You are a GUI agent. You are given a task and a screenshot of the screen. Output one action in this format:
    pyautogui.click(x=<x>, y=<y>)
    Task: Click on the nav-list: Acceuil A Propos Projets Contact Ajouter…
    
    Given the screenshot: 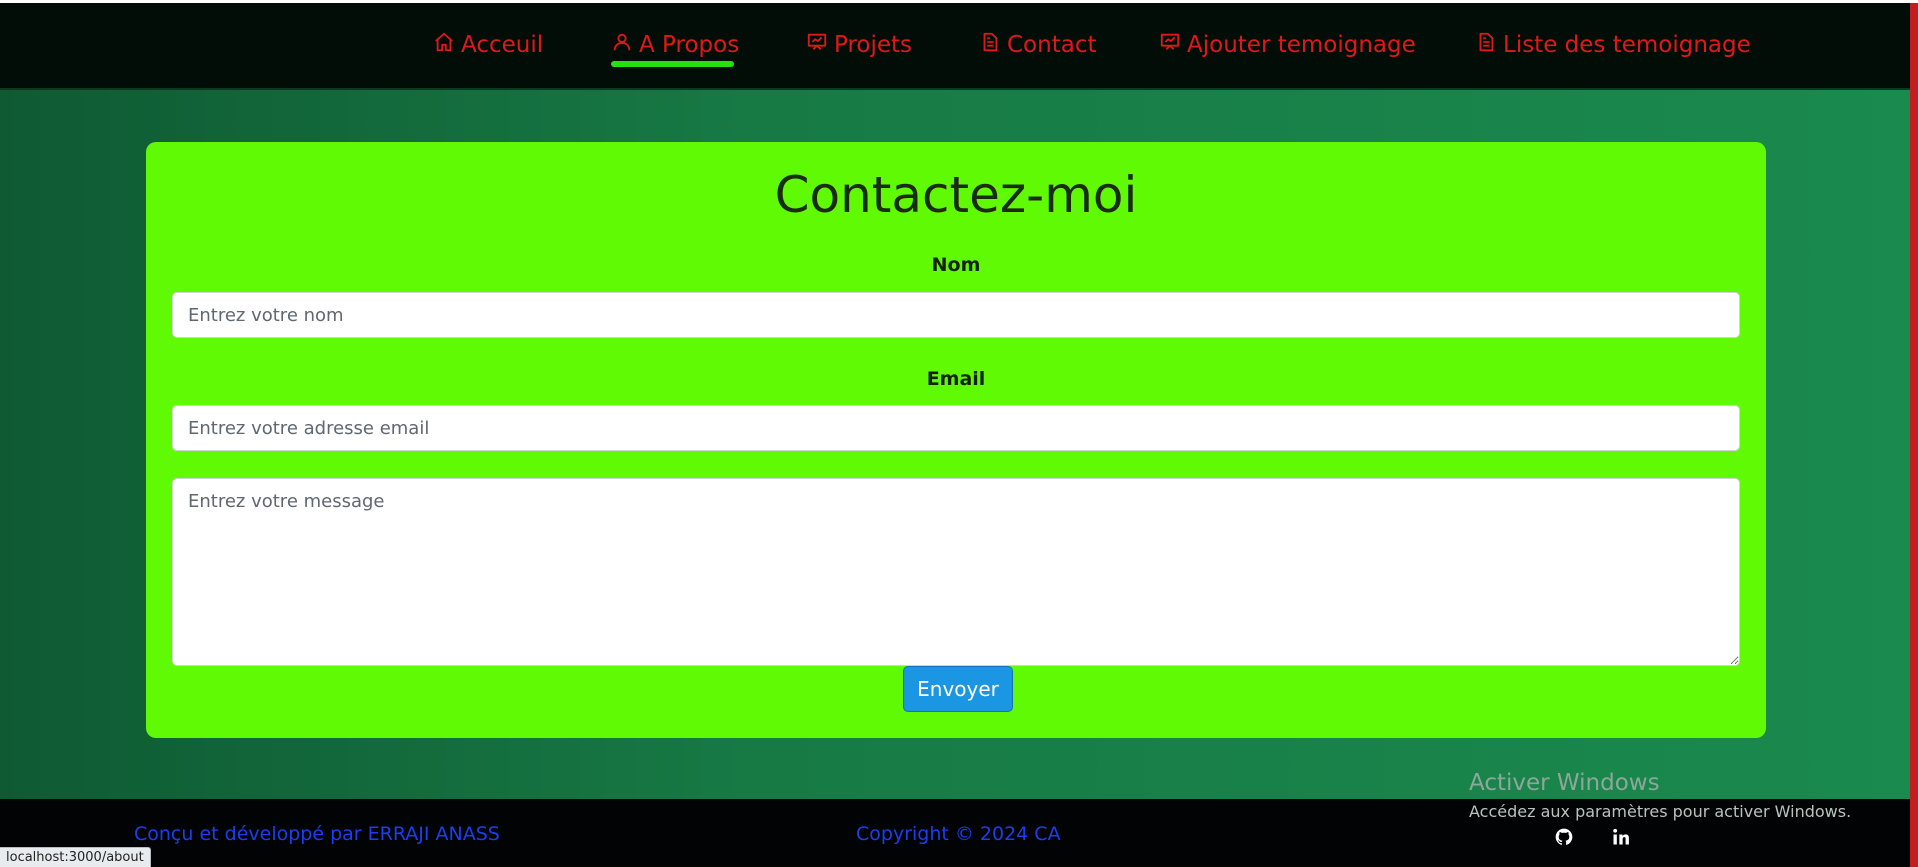 What is the action you would take?
    pyautogui.click(x=955, y=45)
    